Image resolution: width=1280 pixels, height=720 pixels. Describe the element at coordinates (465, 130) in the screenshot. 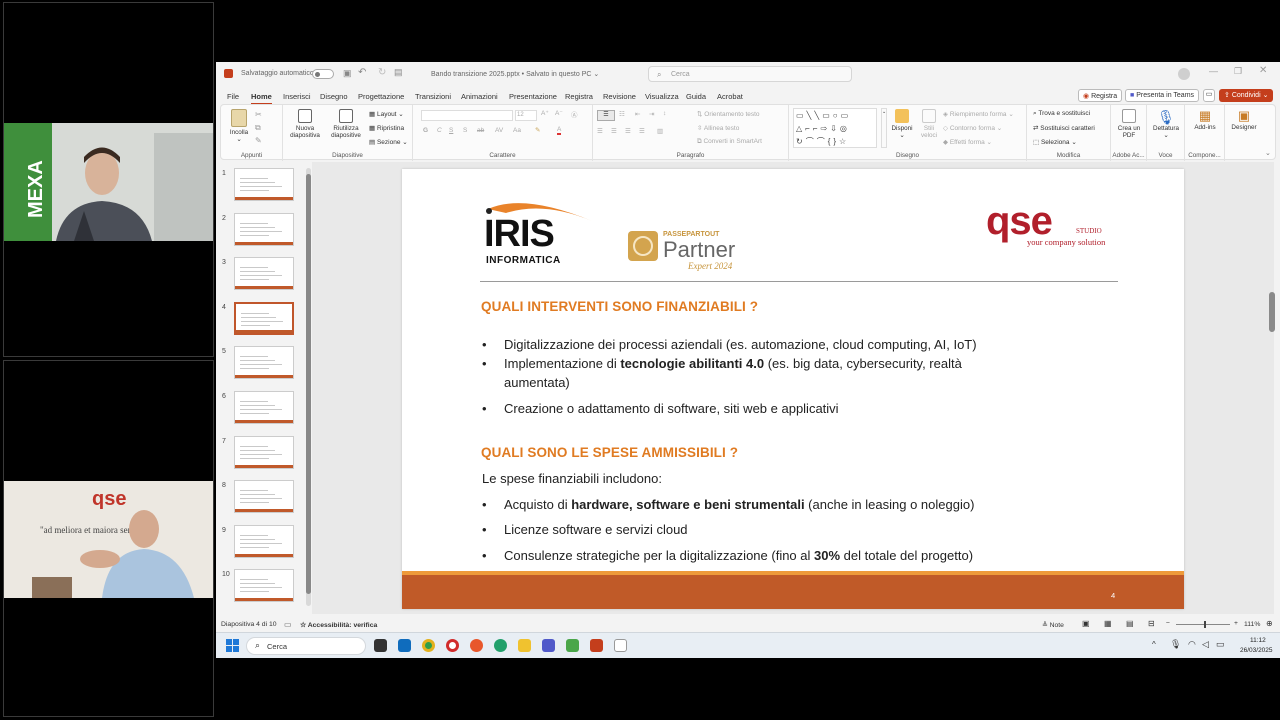

I see `shadow-icon: S` at that location.